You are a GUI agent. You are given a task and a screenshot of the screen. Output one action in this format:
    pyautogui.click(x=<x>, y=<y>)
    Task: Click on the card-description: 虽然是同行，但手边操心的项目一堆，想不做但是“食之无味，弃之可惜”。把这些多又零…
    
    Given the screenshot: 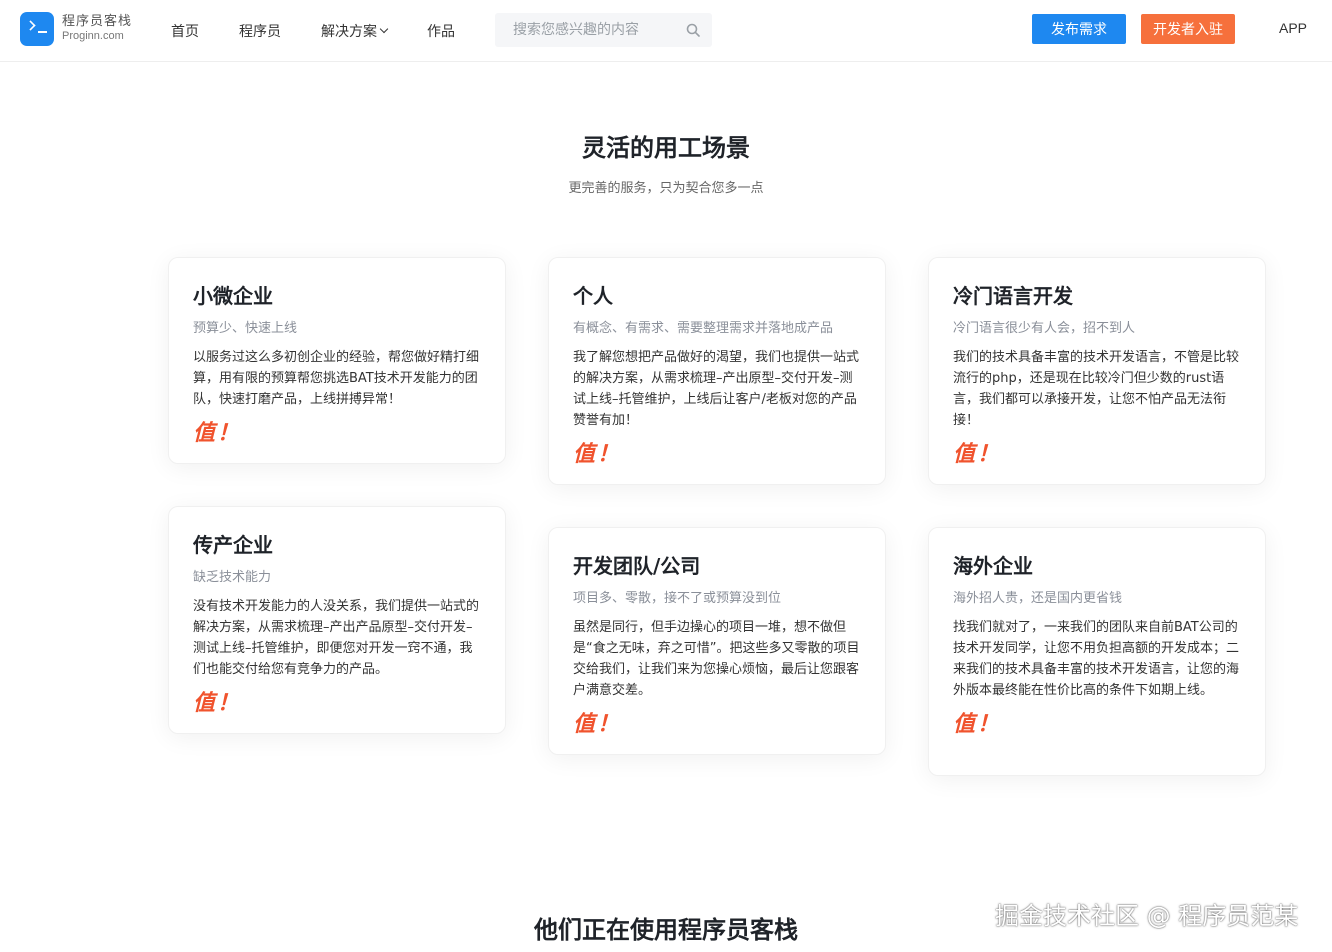 What is the action you would take?
    pyautogui.click(x=716, y=659)
    